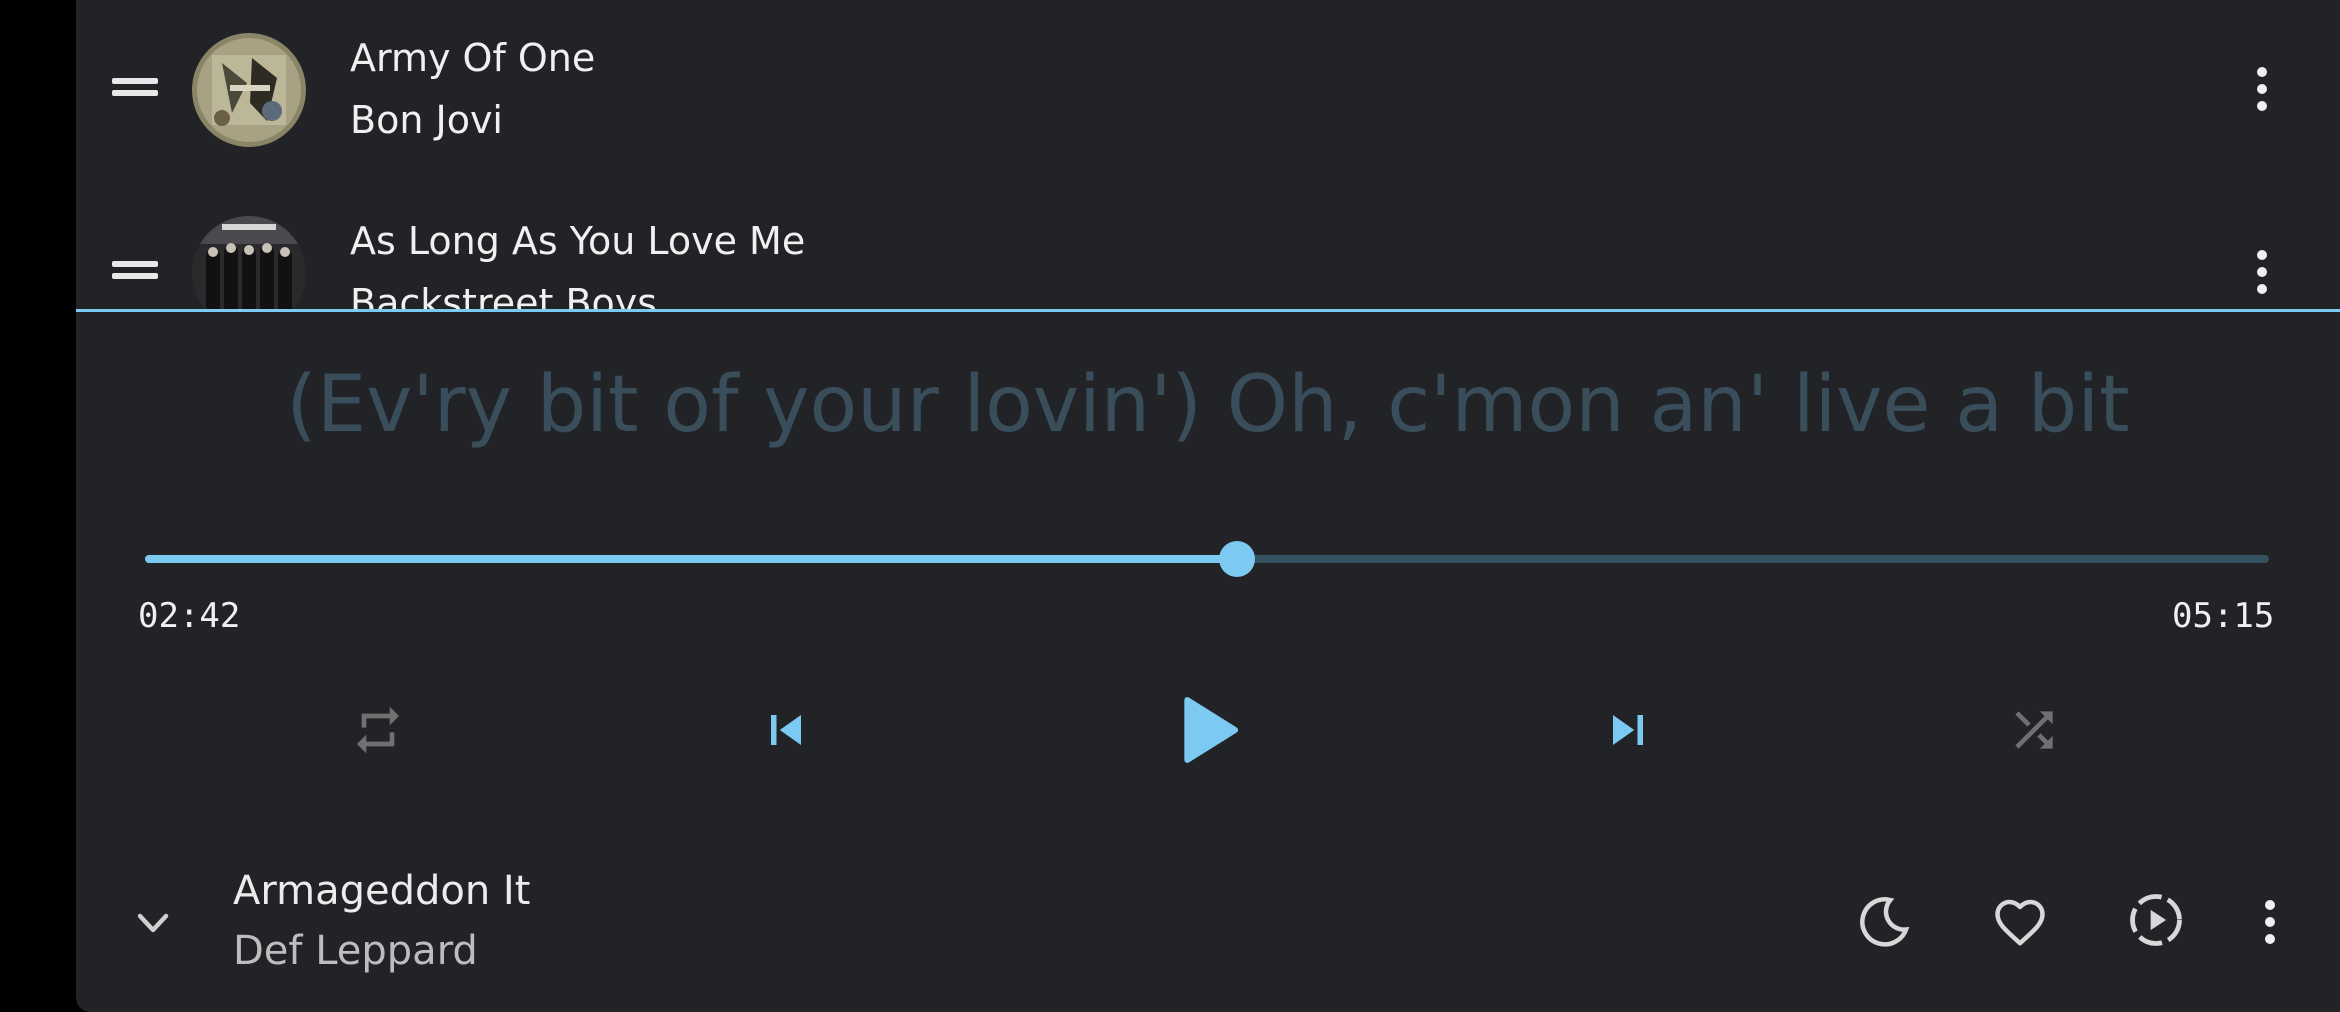 The height and width of the screenshot is (1012, 2340). Describe the element at coordinates (1208, 310) in the screenshot. I see `queue-divider` at that location.